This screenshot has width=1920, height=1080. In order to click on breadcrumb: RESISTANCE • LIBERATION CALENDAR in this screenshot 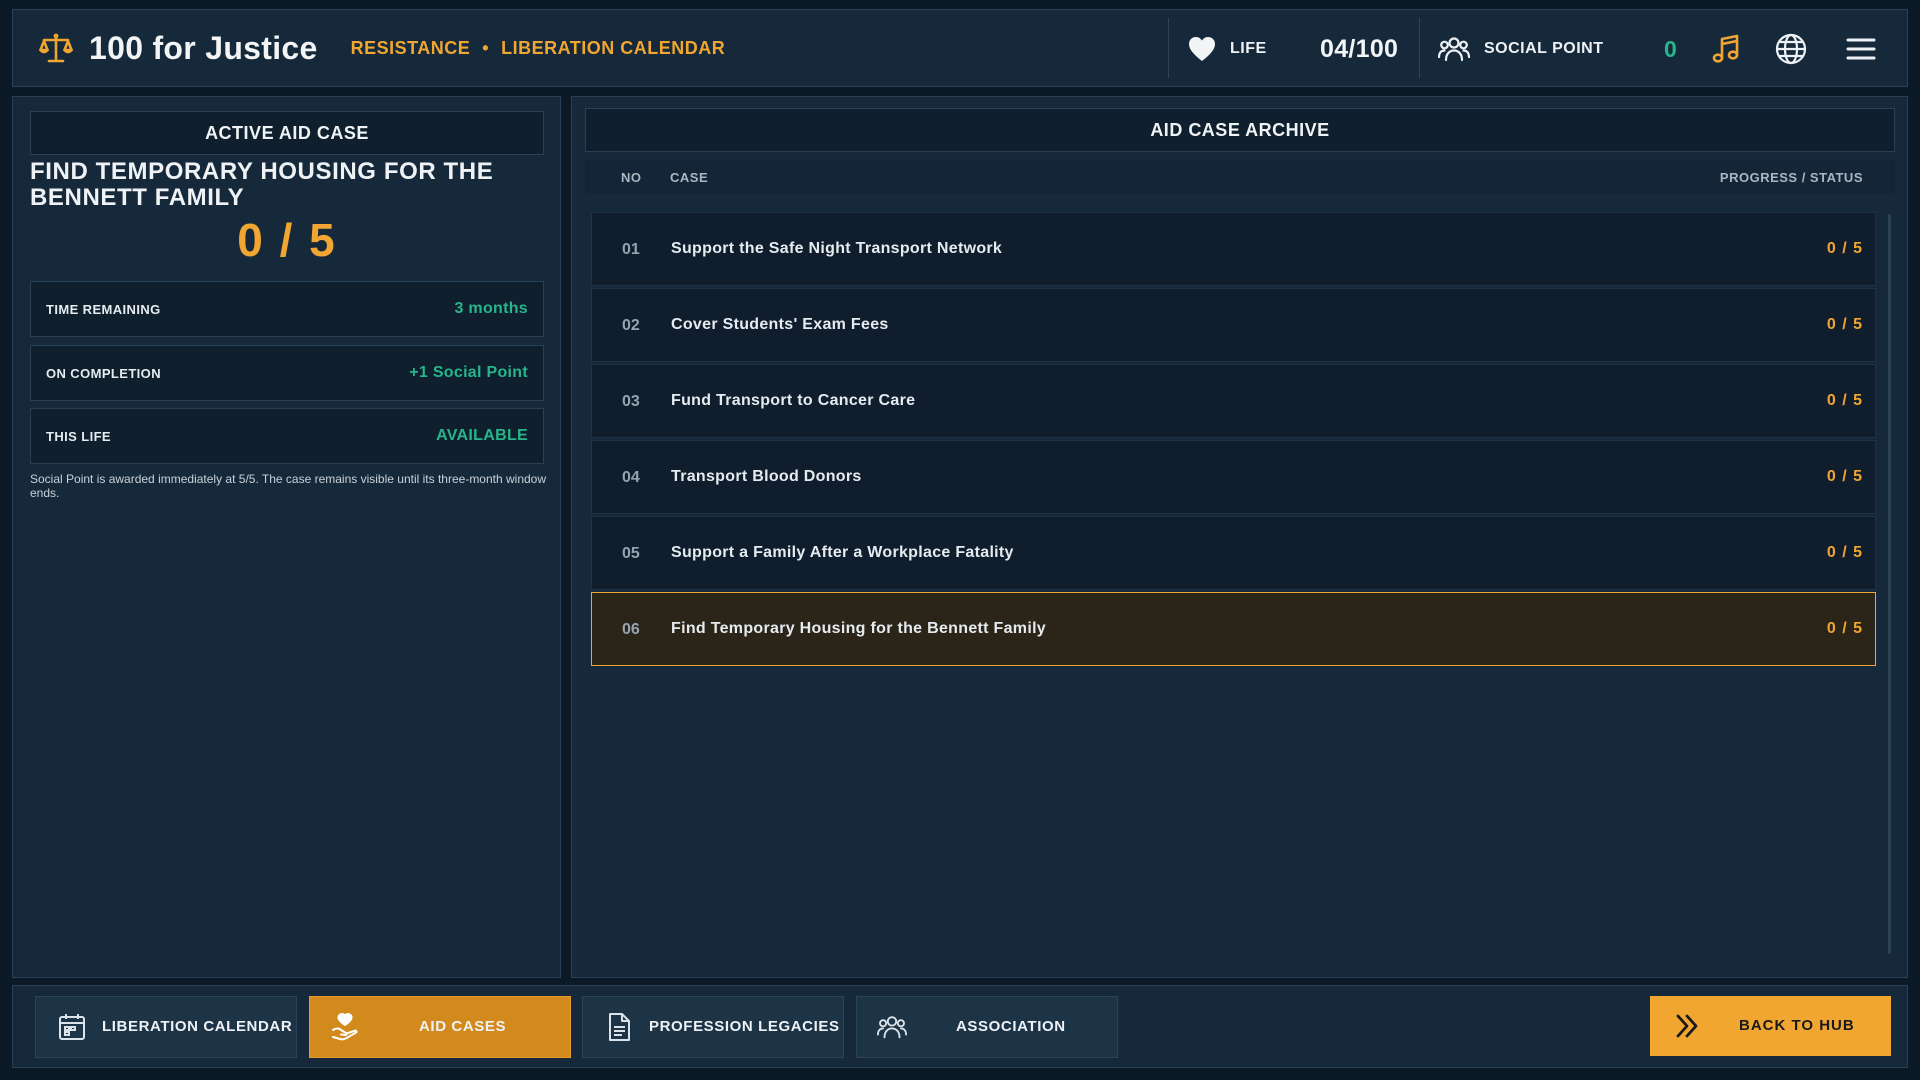, I will do `click(538, 48)`.